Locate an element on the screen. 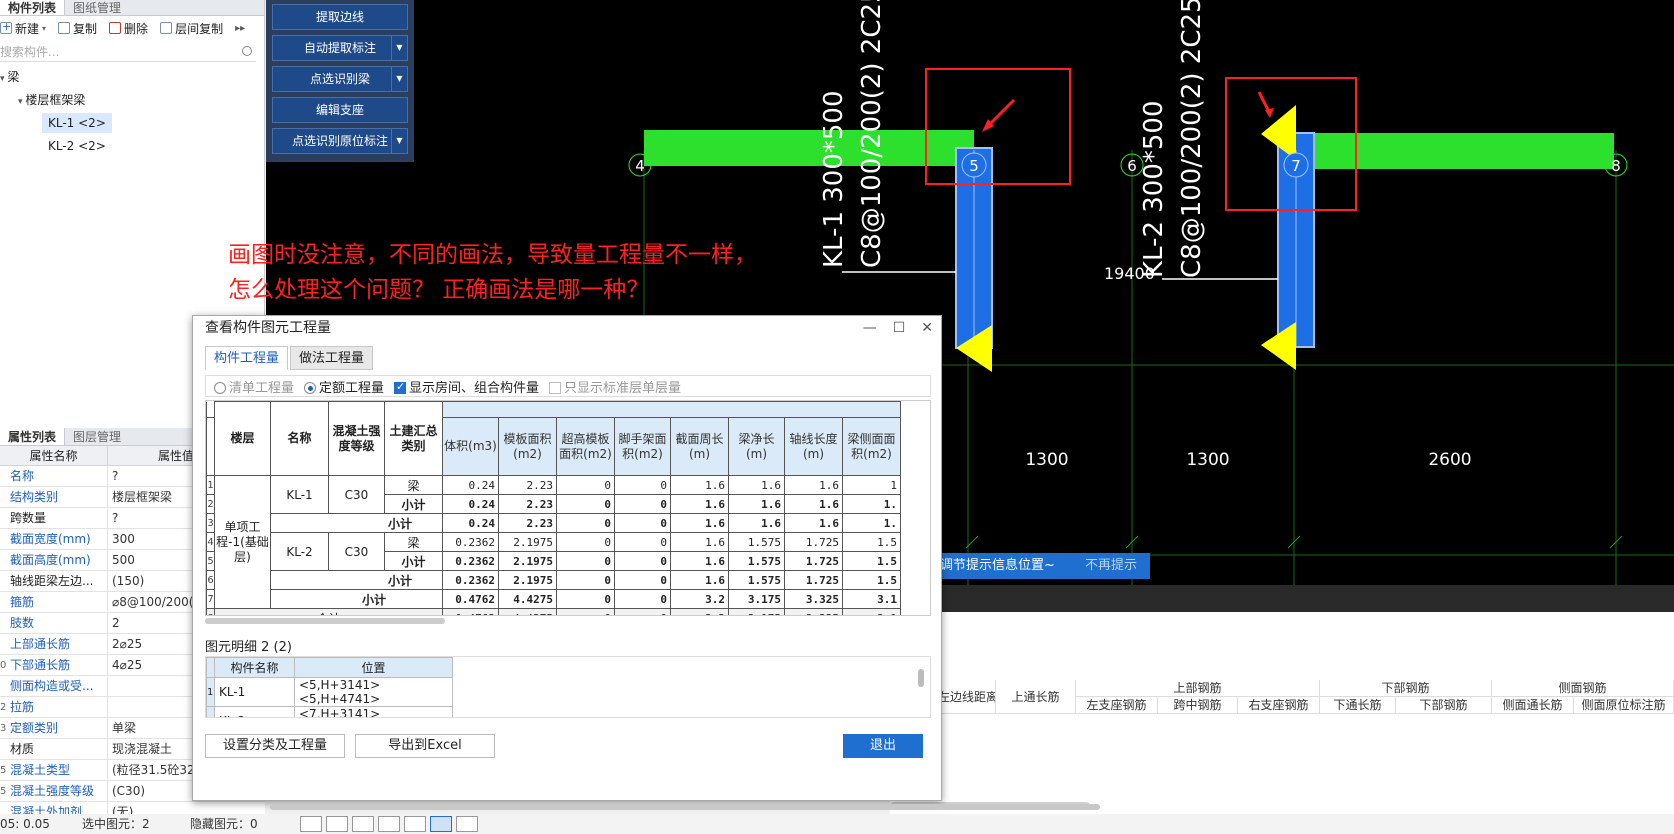  classify-quantity-button: 设置分类及工程量 is located at coordinates (275, 746).